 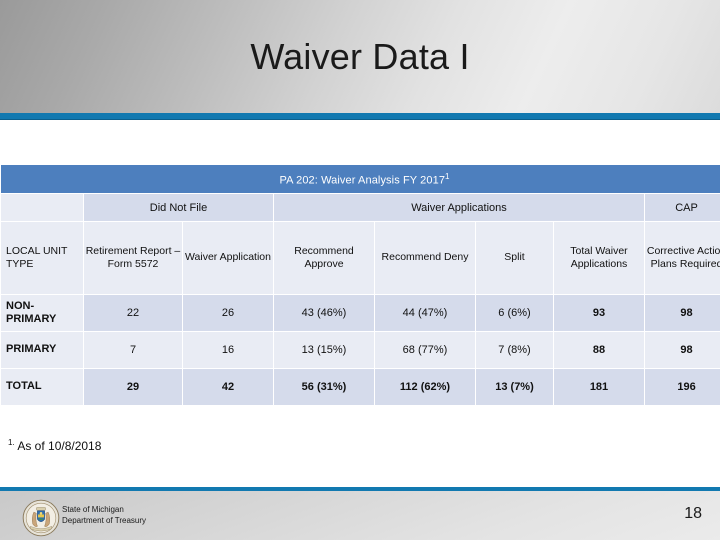 I want to click on column-header-recommend-deny: Recommend Deny, so click(x=425, y=258).